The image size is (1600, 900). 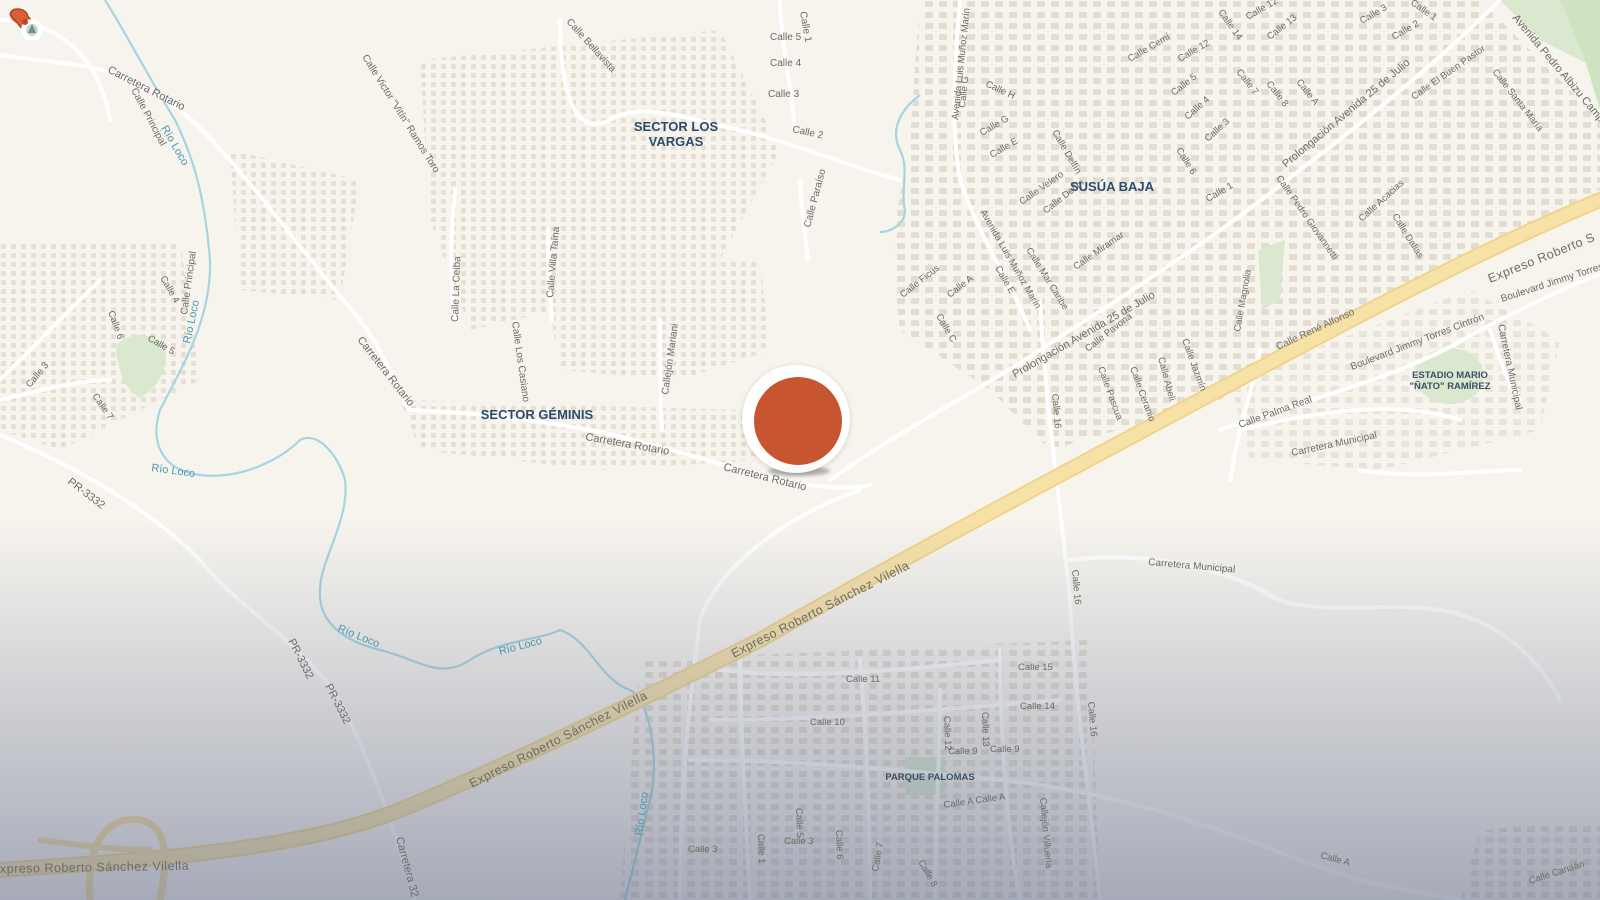 What do you see at coordinates (591, 46) in the screenshot?
I see `road-label: Calle Bellavista` at bounding box center [591, 46].